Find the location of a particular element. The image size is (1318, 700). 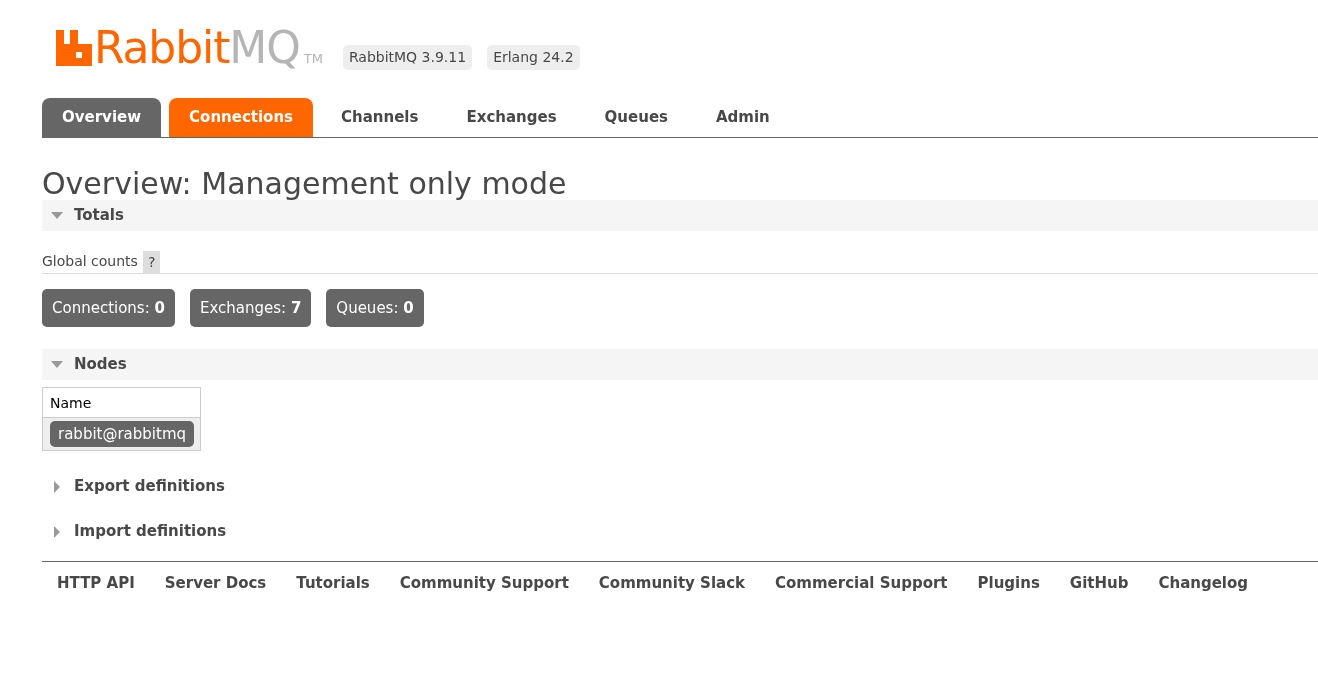

section-title: Import definitions is located at coordinates (150, 532).